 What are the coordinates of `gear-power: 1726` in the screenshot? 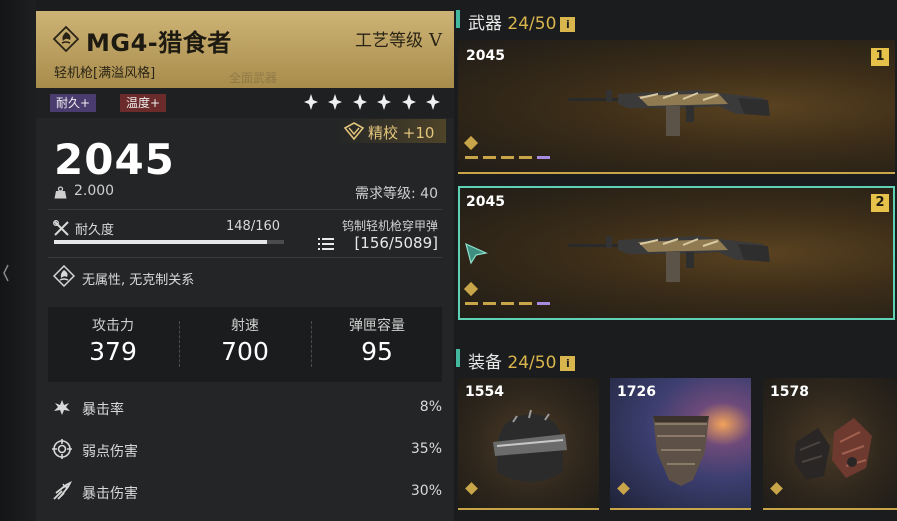 It's located at (636, 392).